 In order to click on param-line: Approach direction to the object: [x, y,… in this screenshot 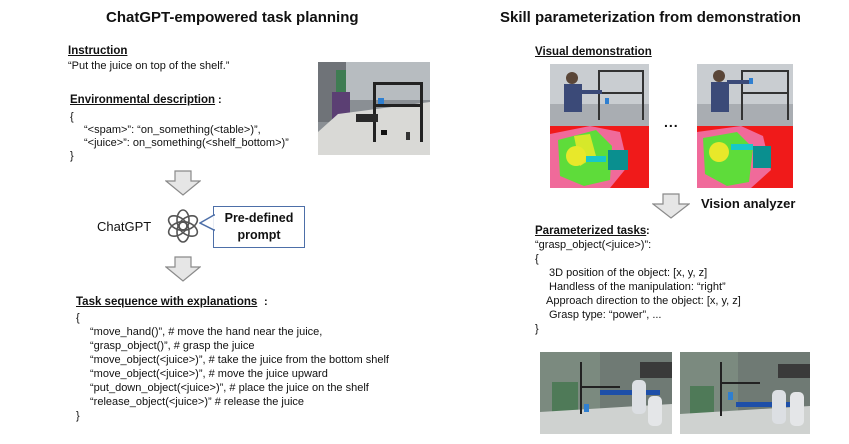, I will do `click(643, 301)`.